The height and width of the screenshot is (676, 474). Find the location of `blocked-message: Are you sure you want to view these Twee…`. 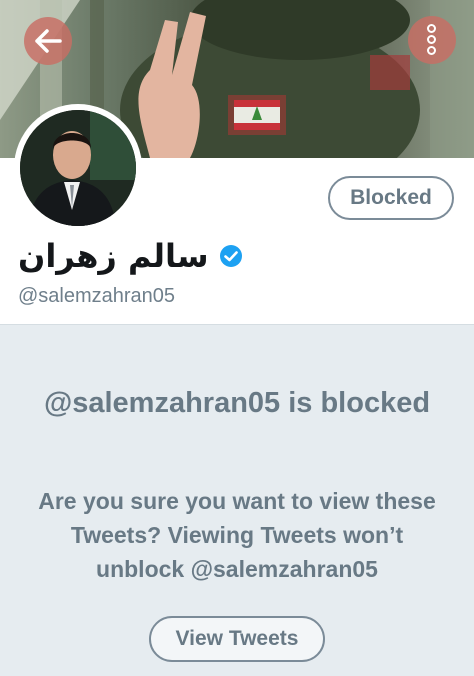

blocked-message: Are you sure you want to view these Twee… is located at coordinates (237, 535).